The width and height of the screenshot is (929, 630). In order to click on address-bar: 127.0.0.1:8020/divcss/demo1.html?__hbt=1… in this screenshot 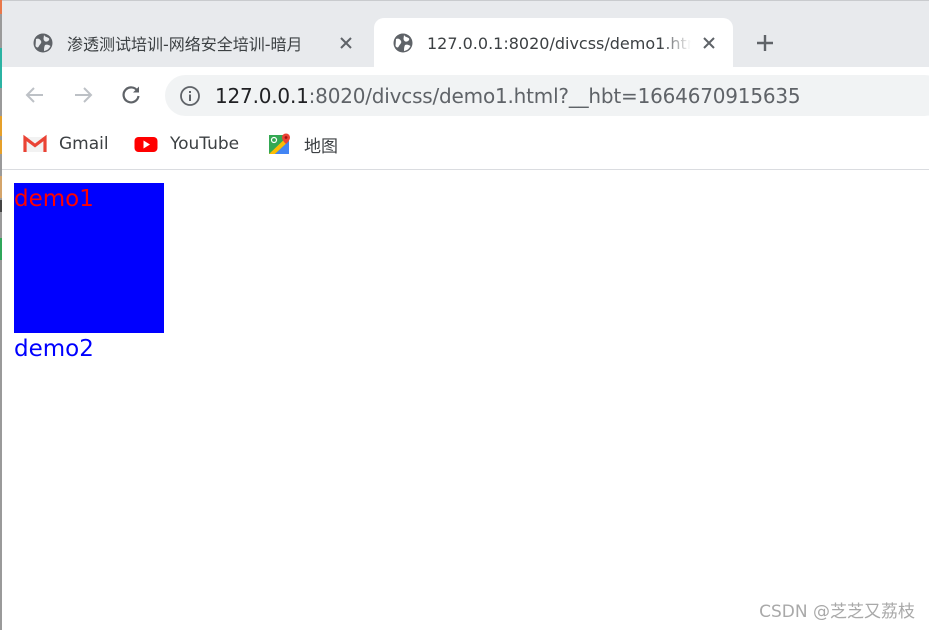, I will do `click(547, 95)`.